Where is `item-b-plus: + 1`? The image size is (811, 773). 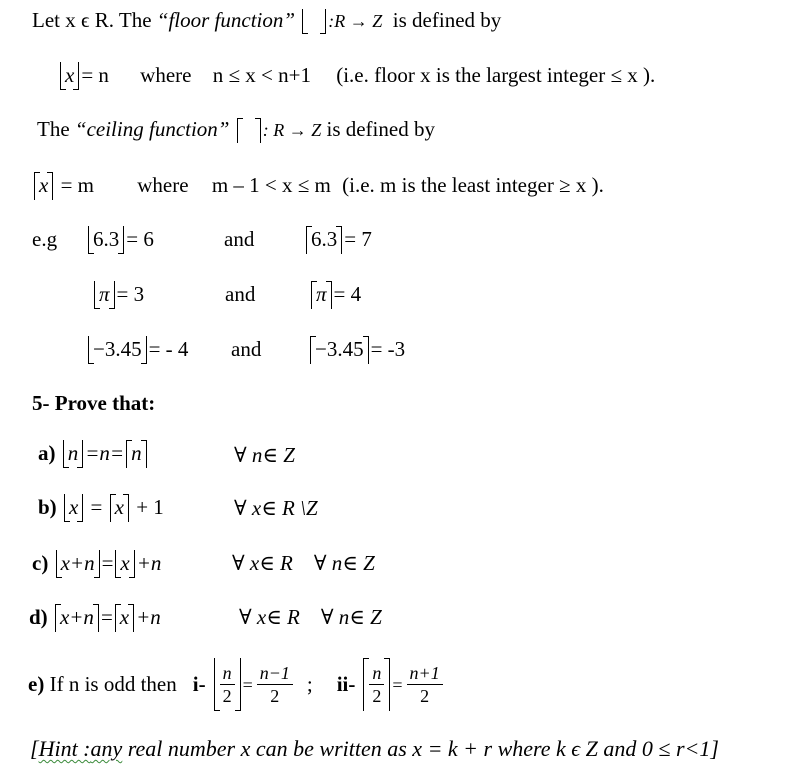 item-b-plus: + 1 is located at coordinates (150, 507).